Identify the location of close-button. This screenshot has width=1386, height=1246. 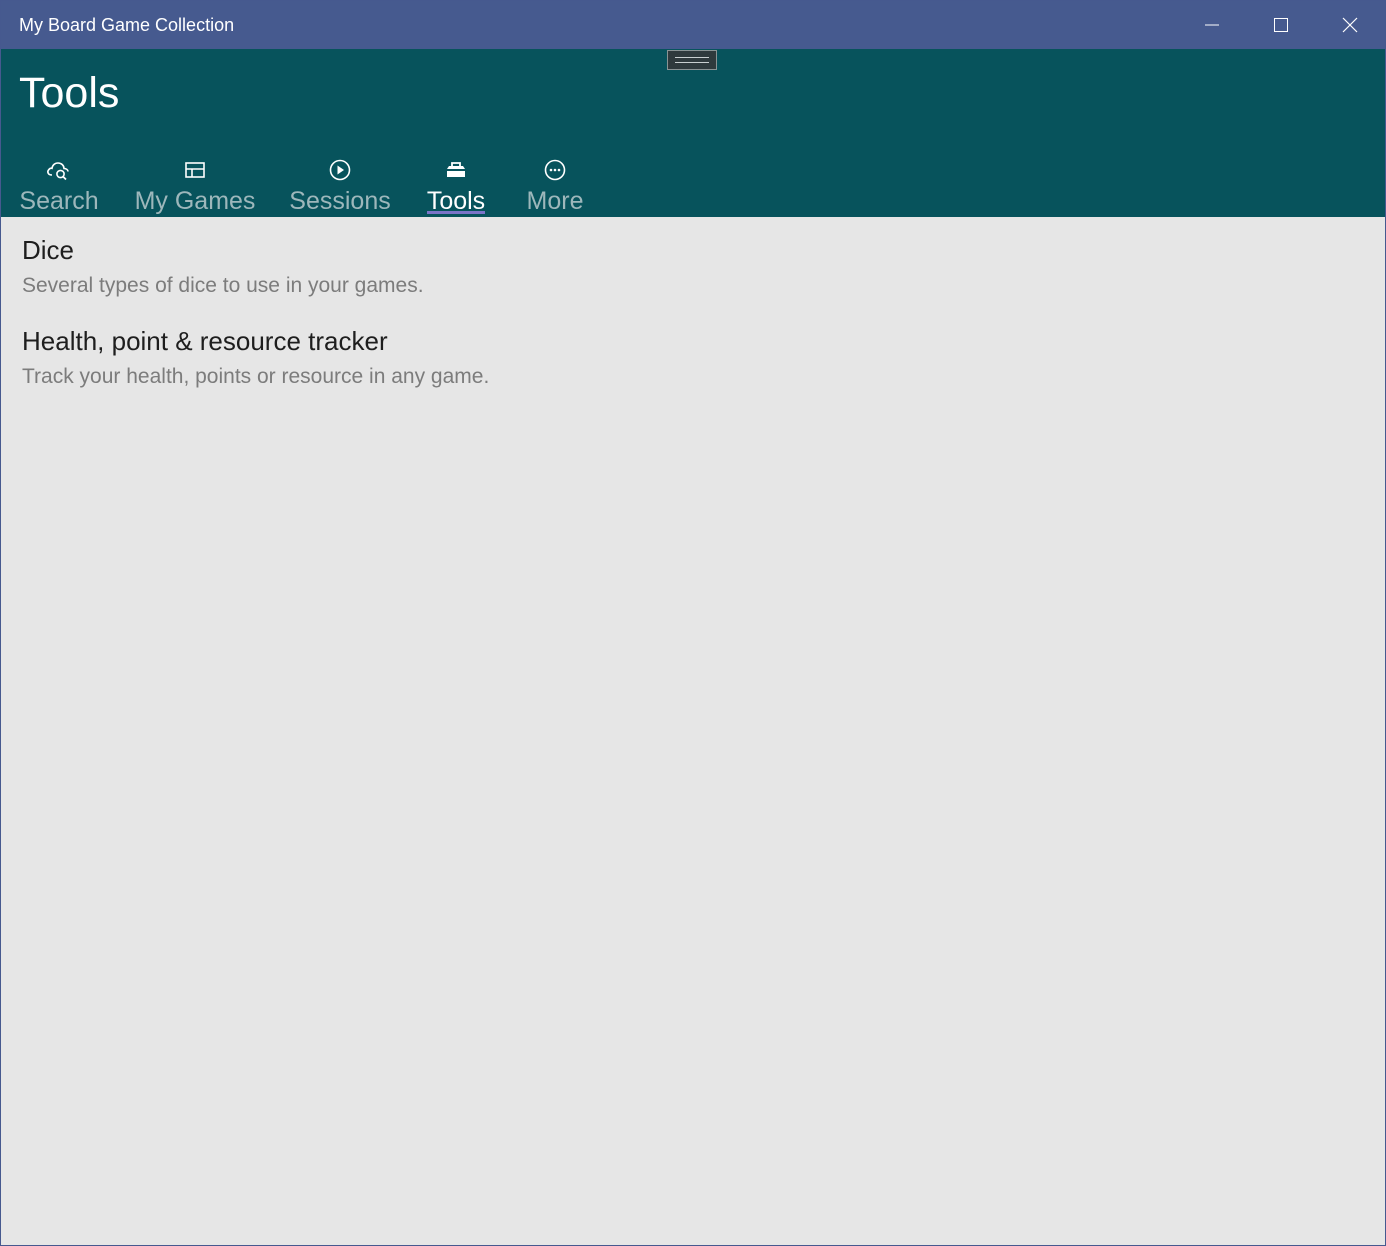
(1349, 25).